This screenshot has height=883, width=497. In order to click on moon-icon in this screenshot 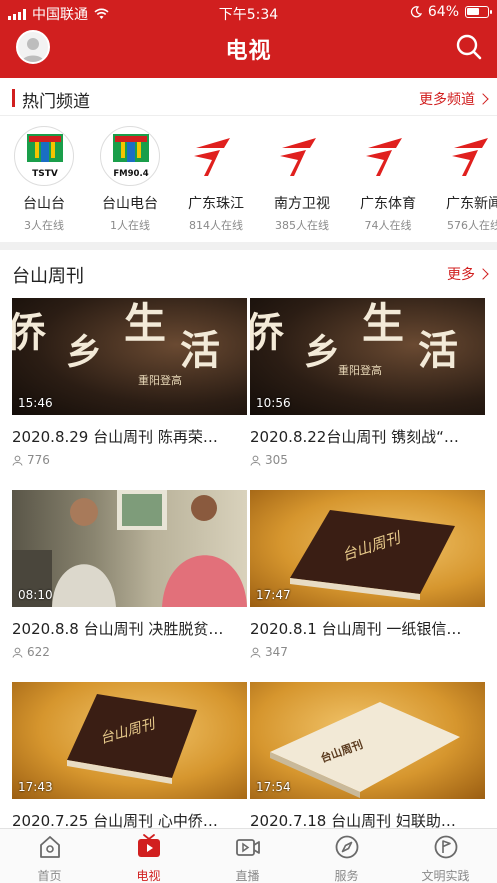, I will do `click(416, 12)`.